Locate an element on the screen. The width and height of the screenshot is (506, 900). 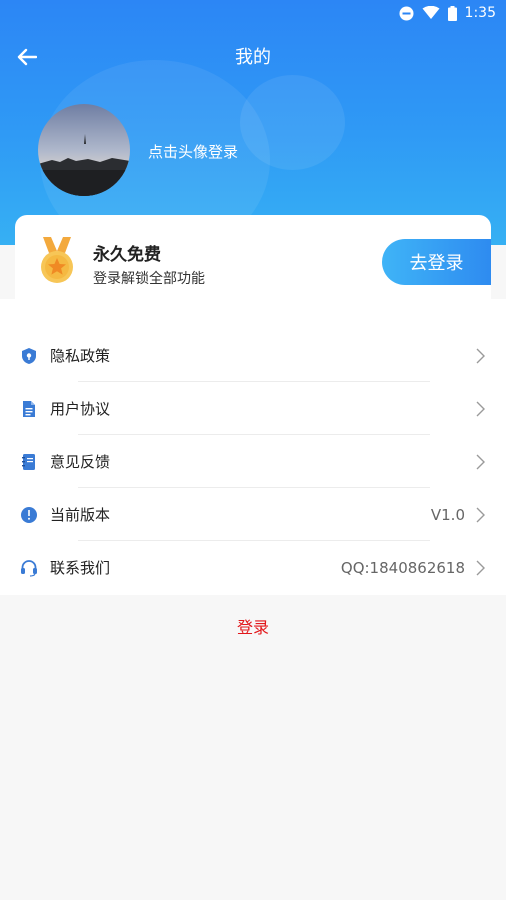
go-login-button: 去登录 is located at coordinates (436, 262).